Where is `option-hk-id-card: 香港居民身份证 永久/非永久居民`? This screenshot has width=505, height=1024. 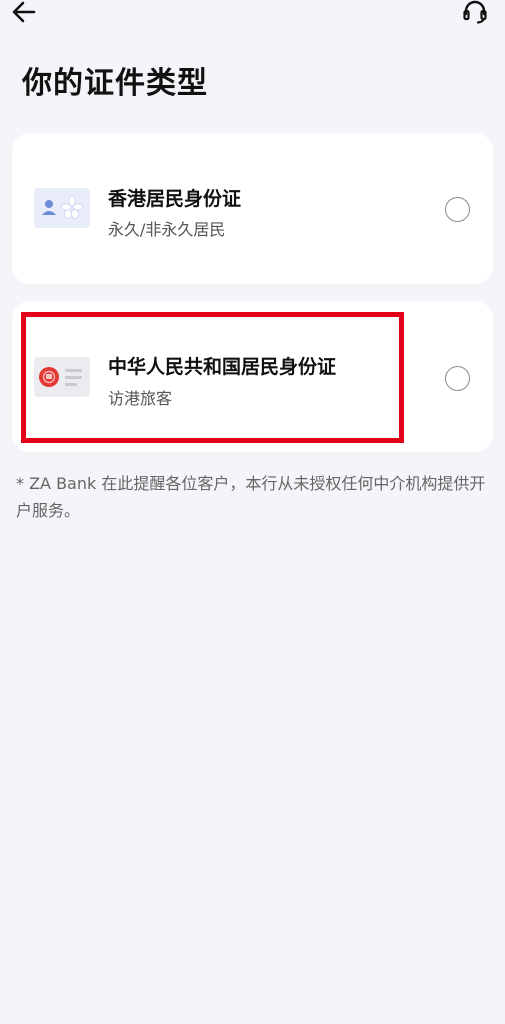 option-hk-id-card: 香港居民身份证 永久/非永久居民 is located at coordinates (252, 208).